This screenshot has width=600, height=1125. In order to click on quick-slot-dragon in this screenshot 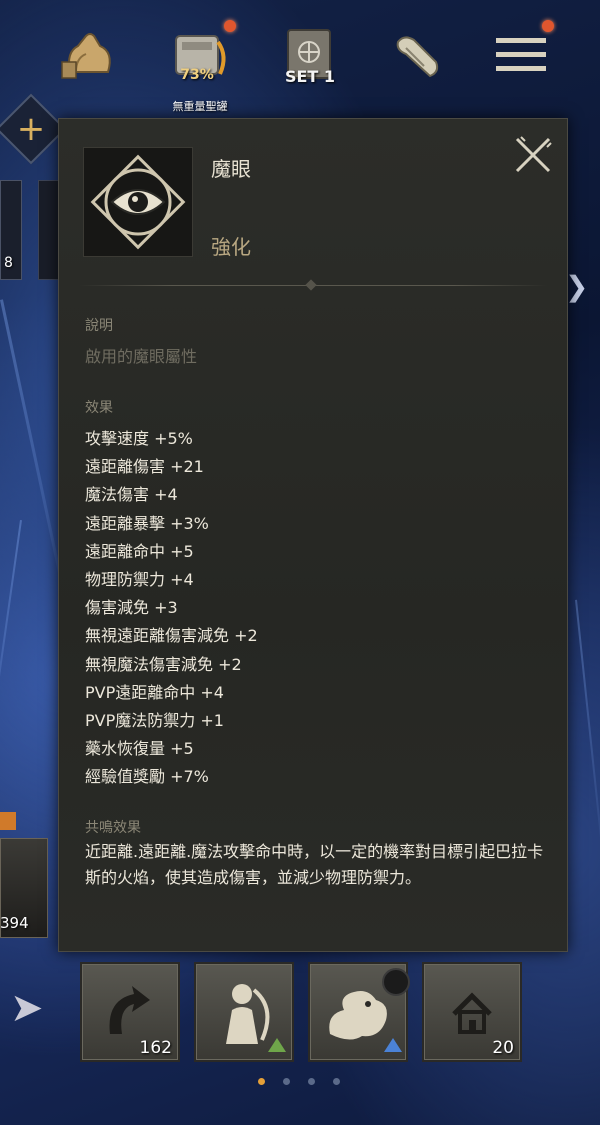, I will do `click(359, 1012)`.